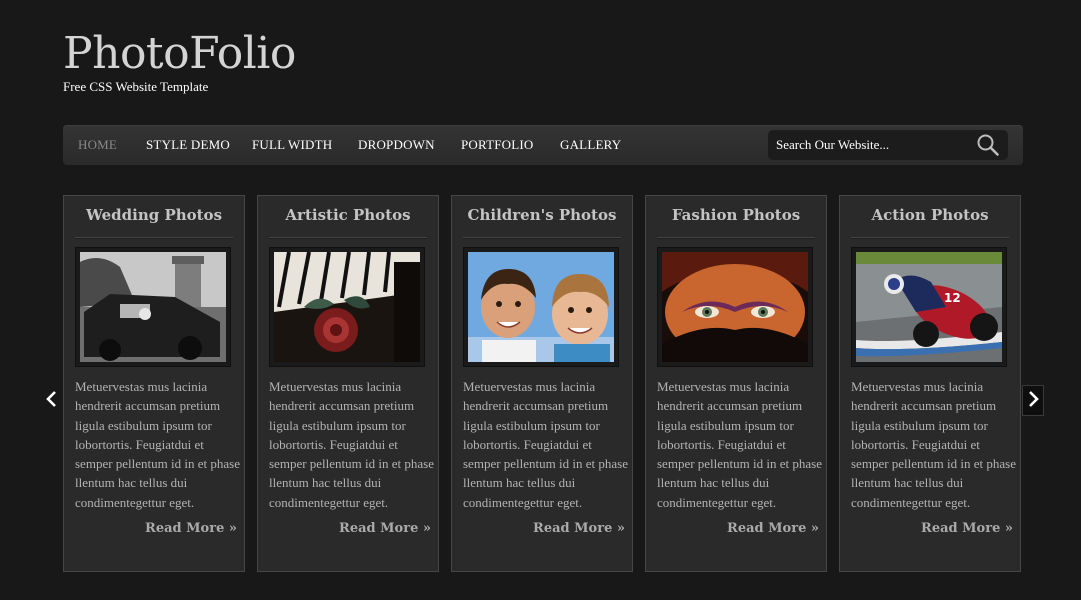  I want to click on chevron-left-icon, so click(52, 401).